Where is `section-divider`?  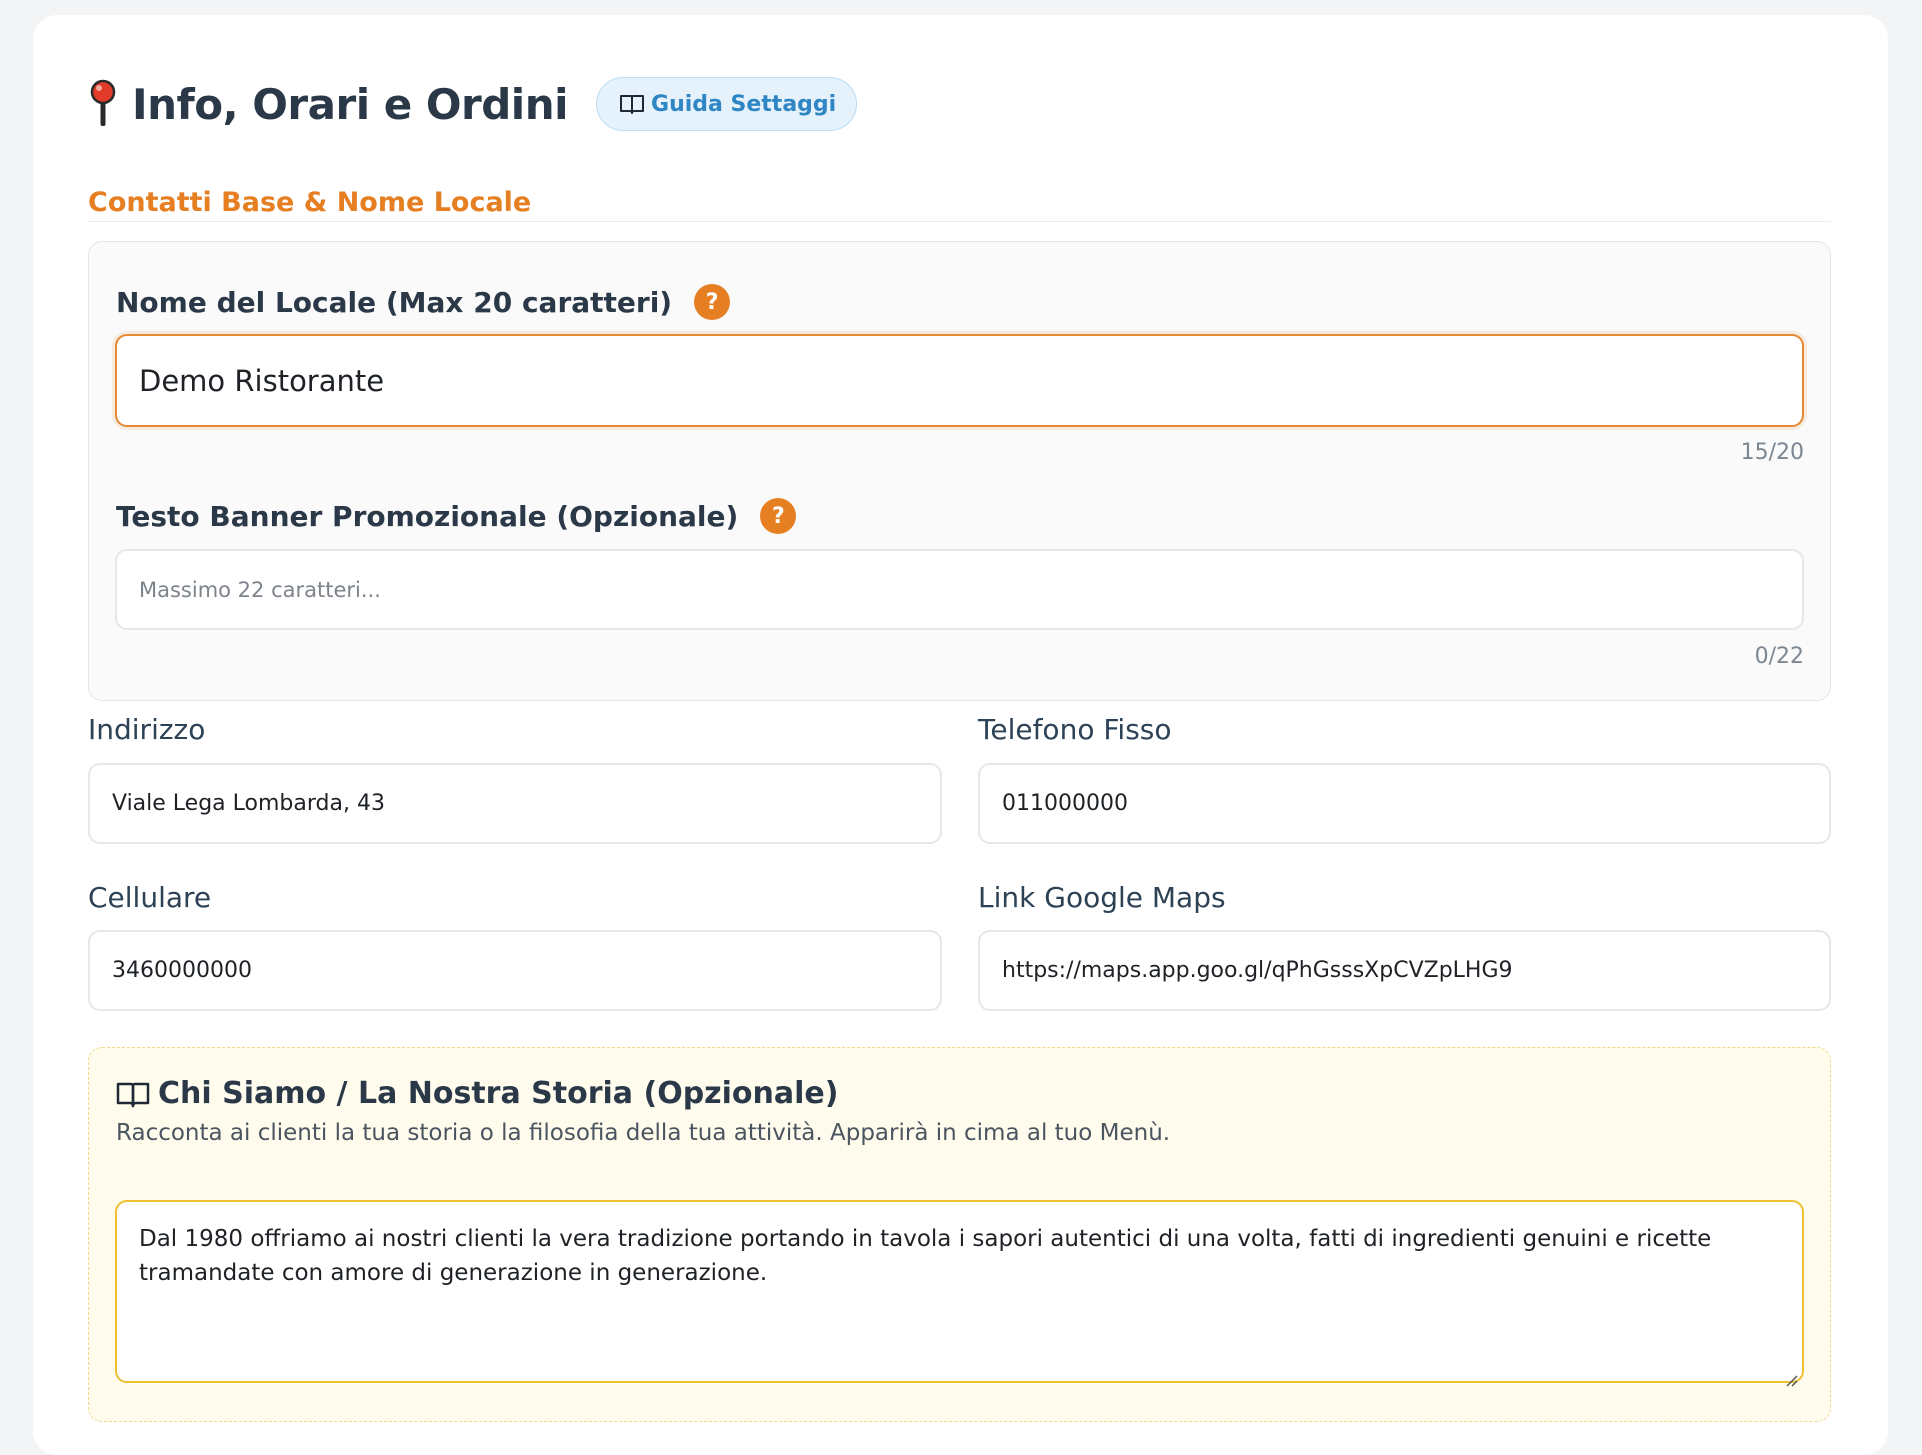 section-divider is located at coordinates (959, 221).